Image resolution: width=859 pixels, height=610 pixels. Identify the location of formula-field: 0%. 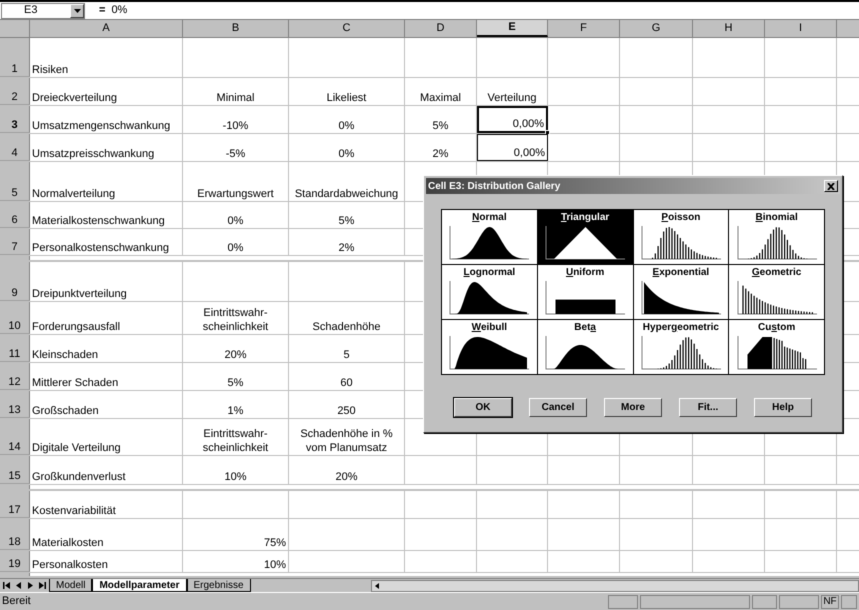
(119, 10).